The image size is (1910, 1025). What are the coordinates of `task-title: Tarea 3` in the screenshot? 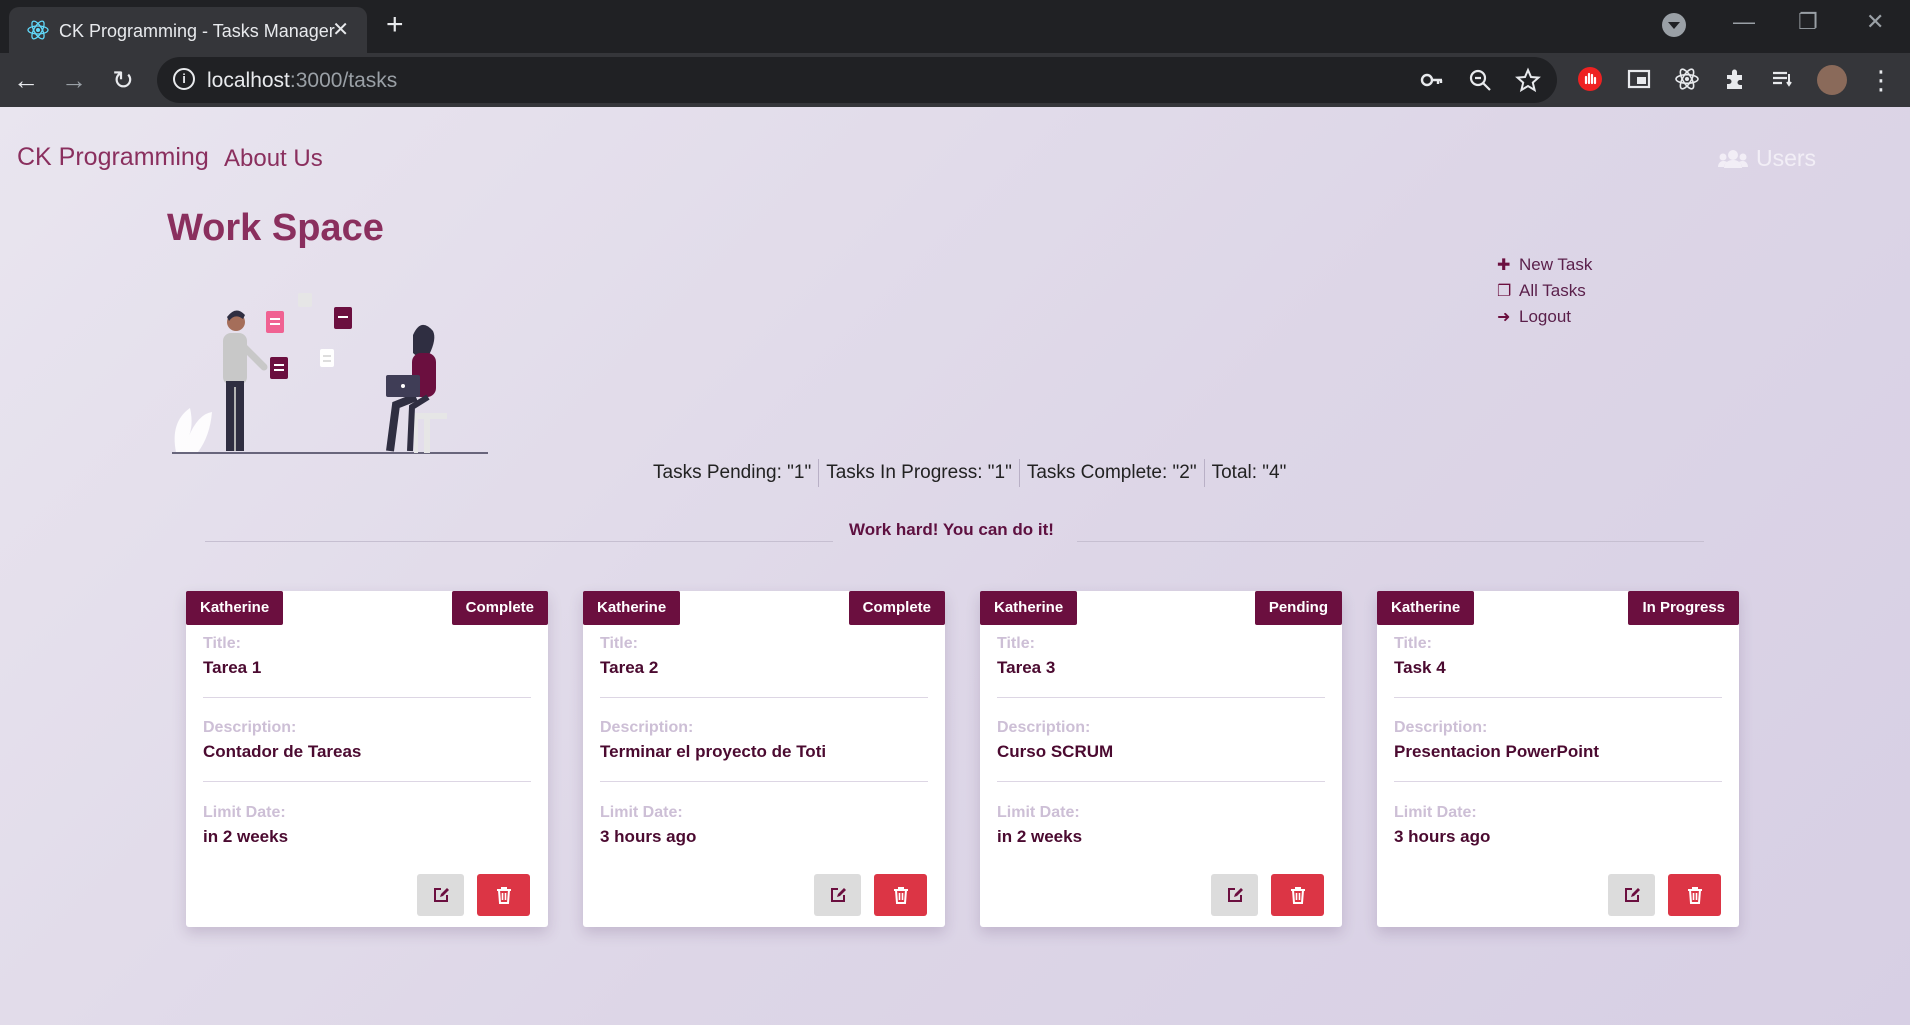 It's located at (1026, 667).